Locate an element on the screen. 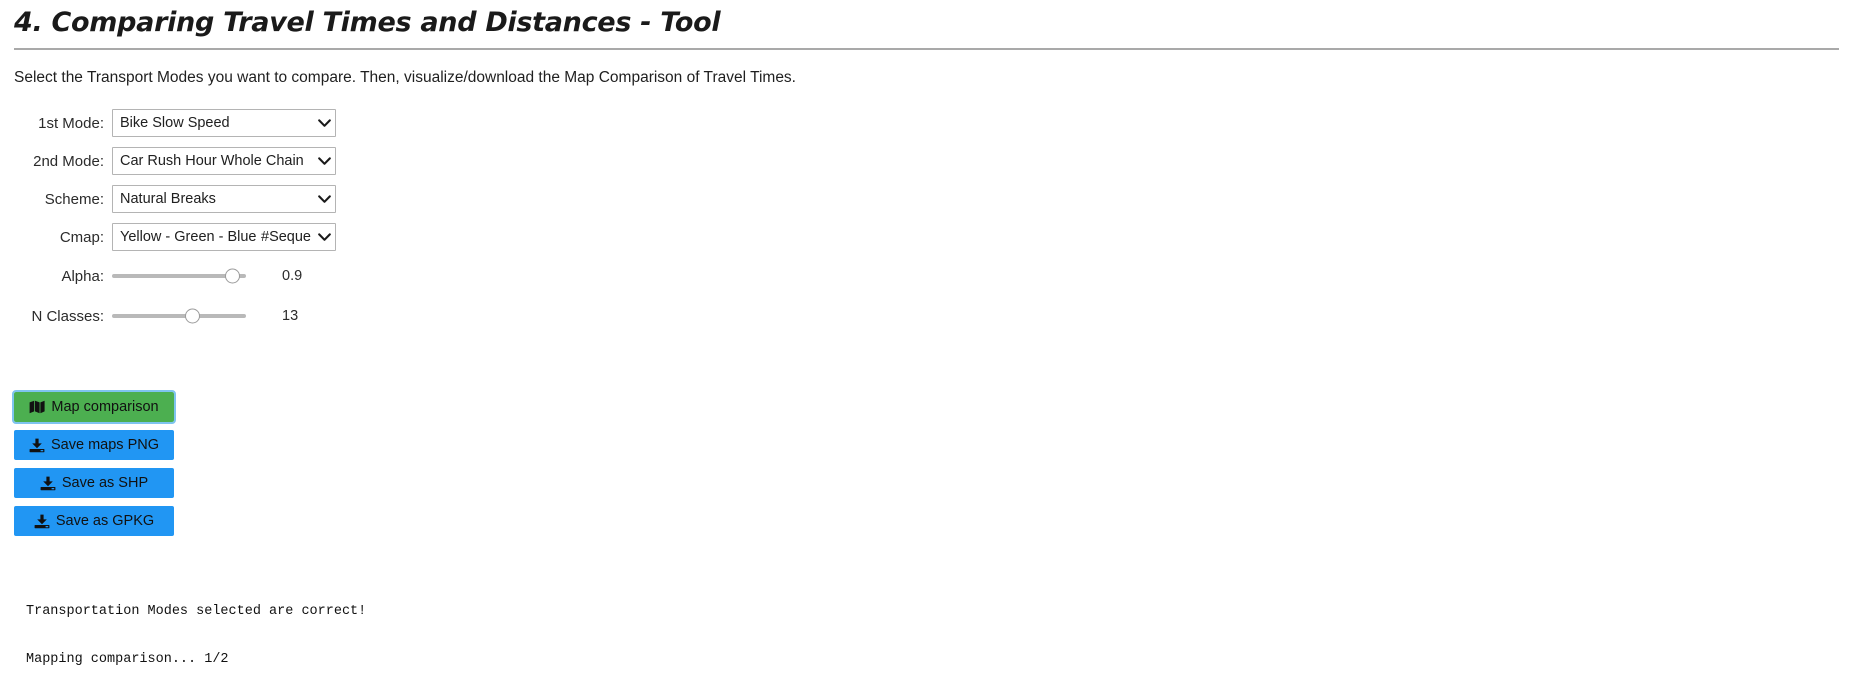 Image resolution: width=1853 pixels, height=700 pixels. save-maps-png-button-label: Save maps PNG is located at coordinates (105, 445).